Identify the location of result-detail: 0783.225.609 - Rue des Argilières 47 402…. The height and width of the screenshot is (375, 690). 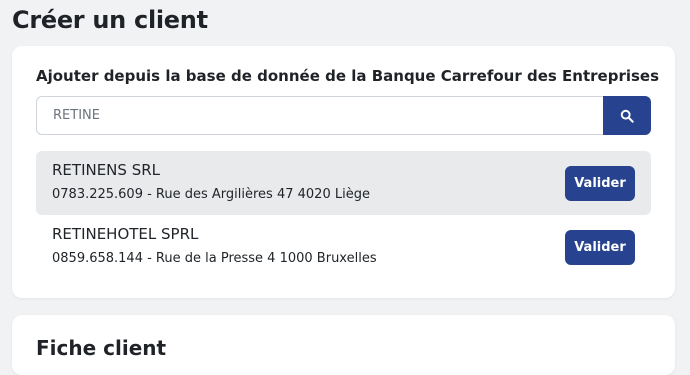
(211, 194).